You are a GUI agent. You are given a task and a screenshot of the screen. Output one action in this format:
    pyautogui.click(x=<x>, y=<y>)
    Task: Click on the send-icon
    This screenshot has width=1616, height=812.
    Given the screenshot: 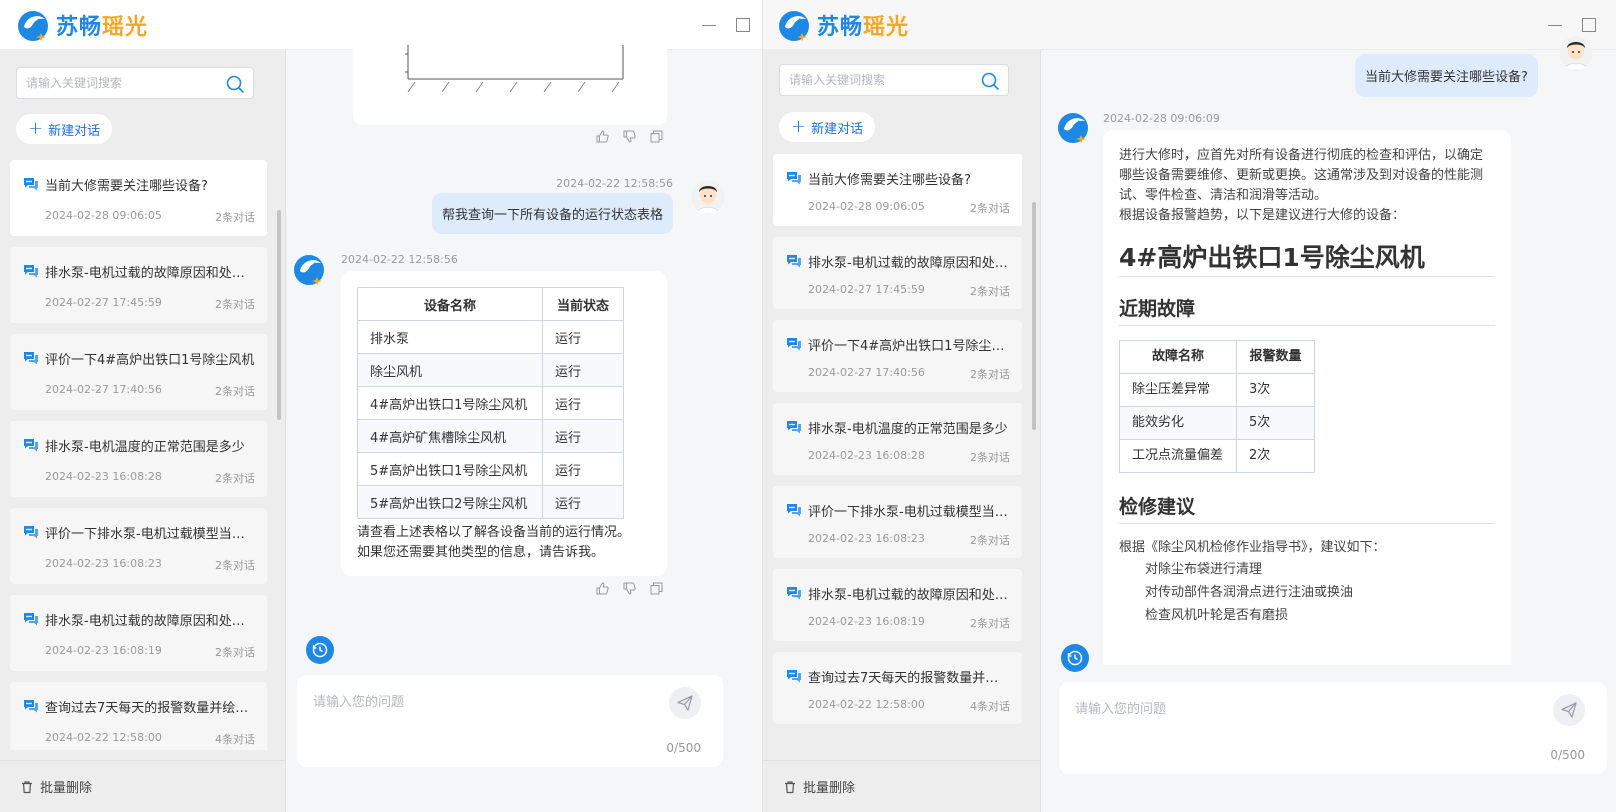 What is the action you would take?
    pyautogui.click(x=685, y=703)
    